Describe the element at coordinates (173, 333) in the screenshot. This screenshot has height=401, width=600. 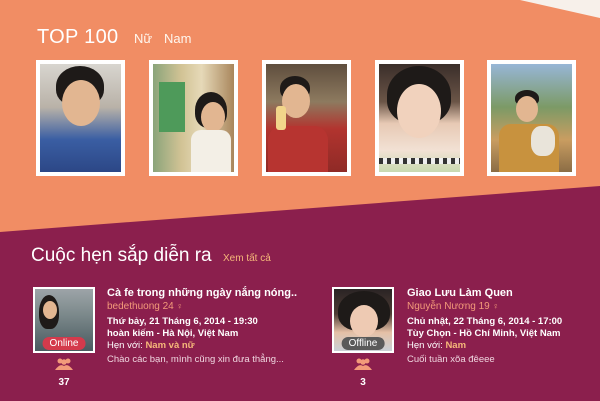
I see `date-card-1-location: hoàn kiếm - Hà Nội, Việt Nam` at that location.